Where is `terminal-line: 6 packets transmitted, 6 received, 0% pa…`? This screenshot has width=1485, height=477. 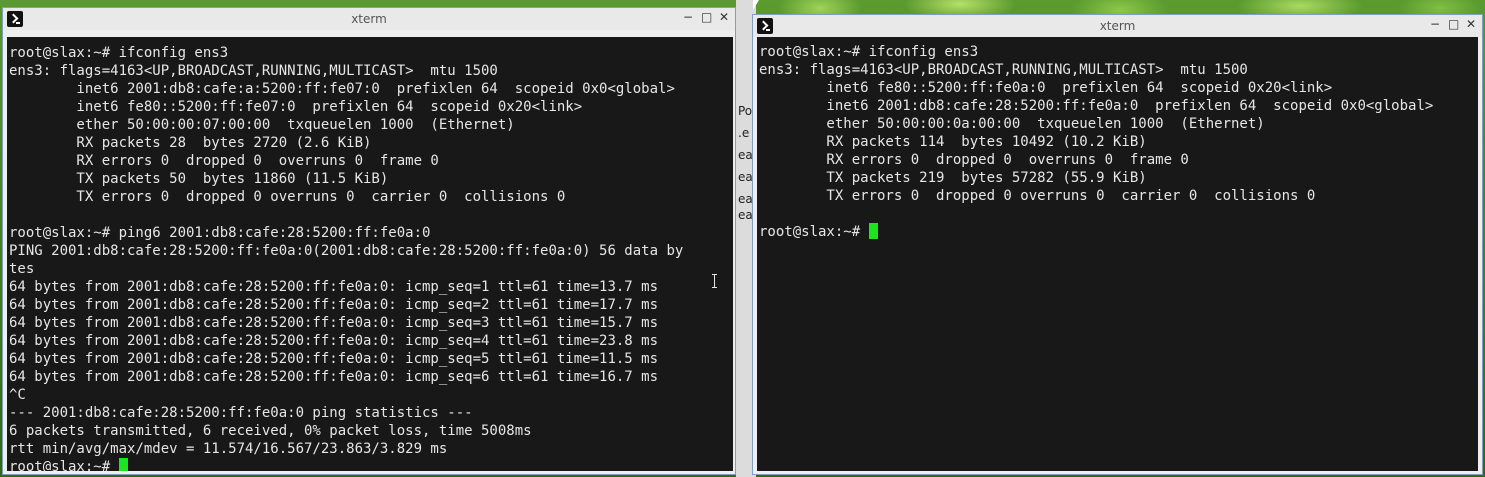 terminal-line: 6 packets transmitted, 6 received, 0% pa… is located at coordinates (270, 431).